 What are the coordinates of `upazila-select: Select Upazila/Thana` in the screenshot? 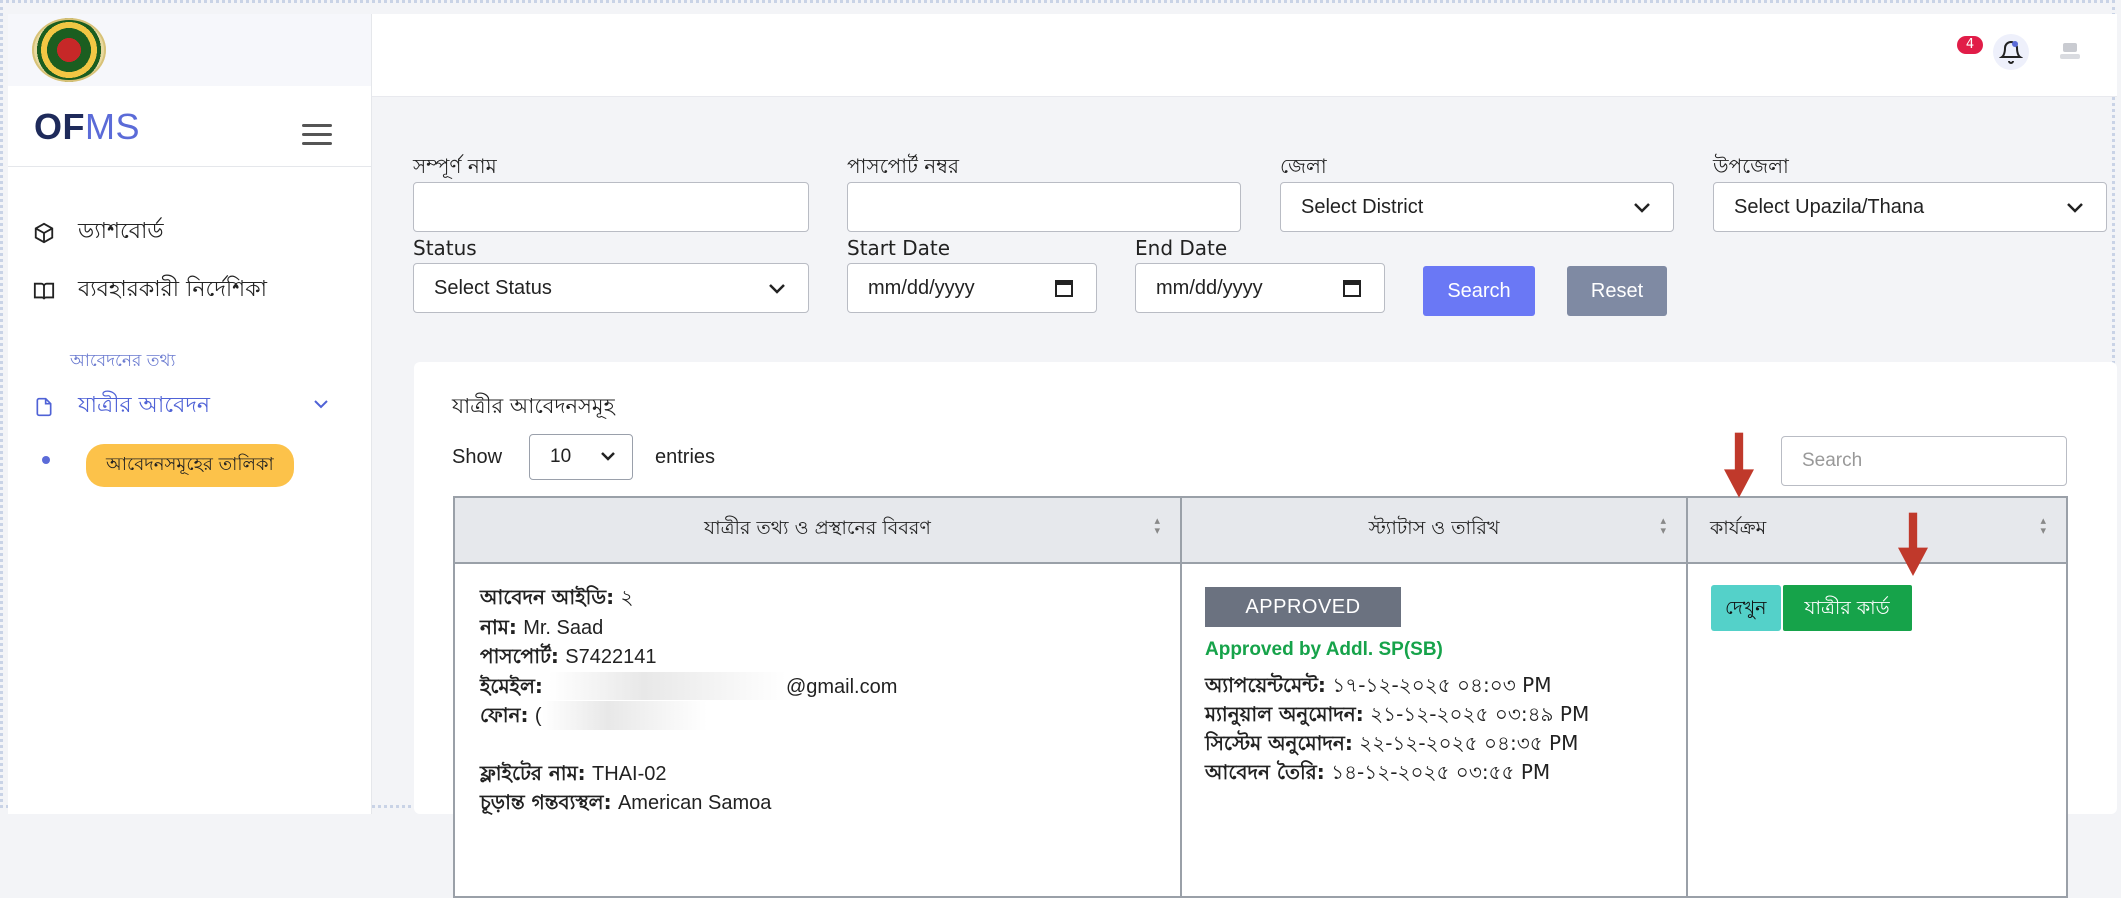 It's located at (1910, 207).